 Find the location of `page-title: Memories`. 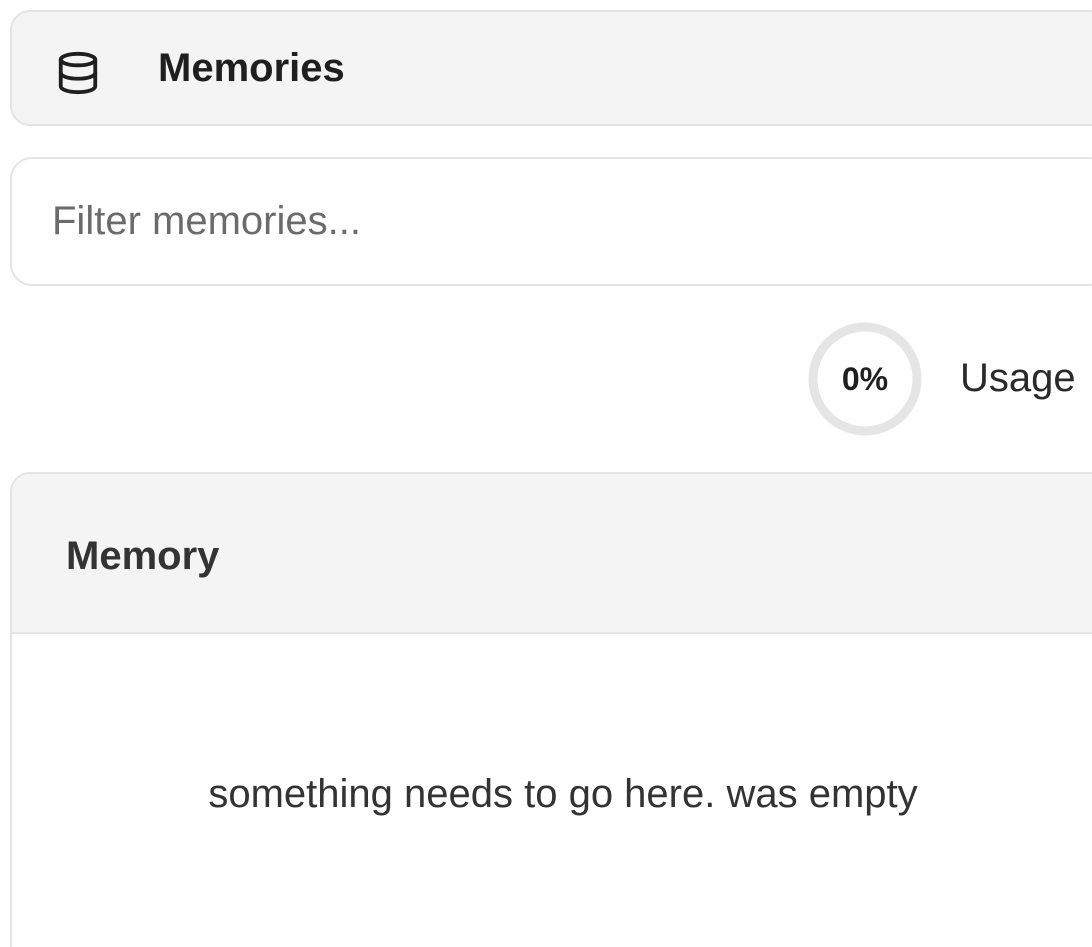

page-title: Memories is located at coordinates (251, 68).